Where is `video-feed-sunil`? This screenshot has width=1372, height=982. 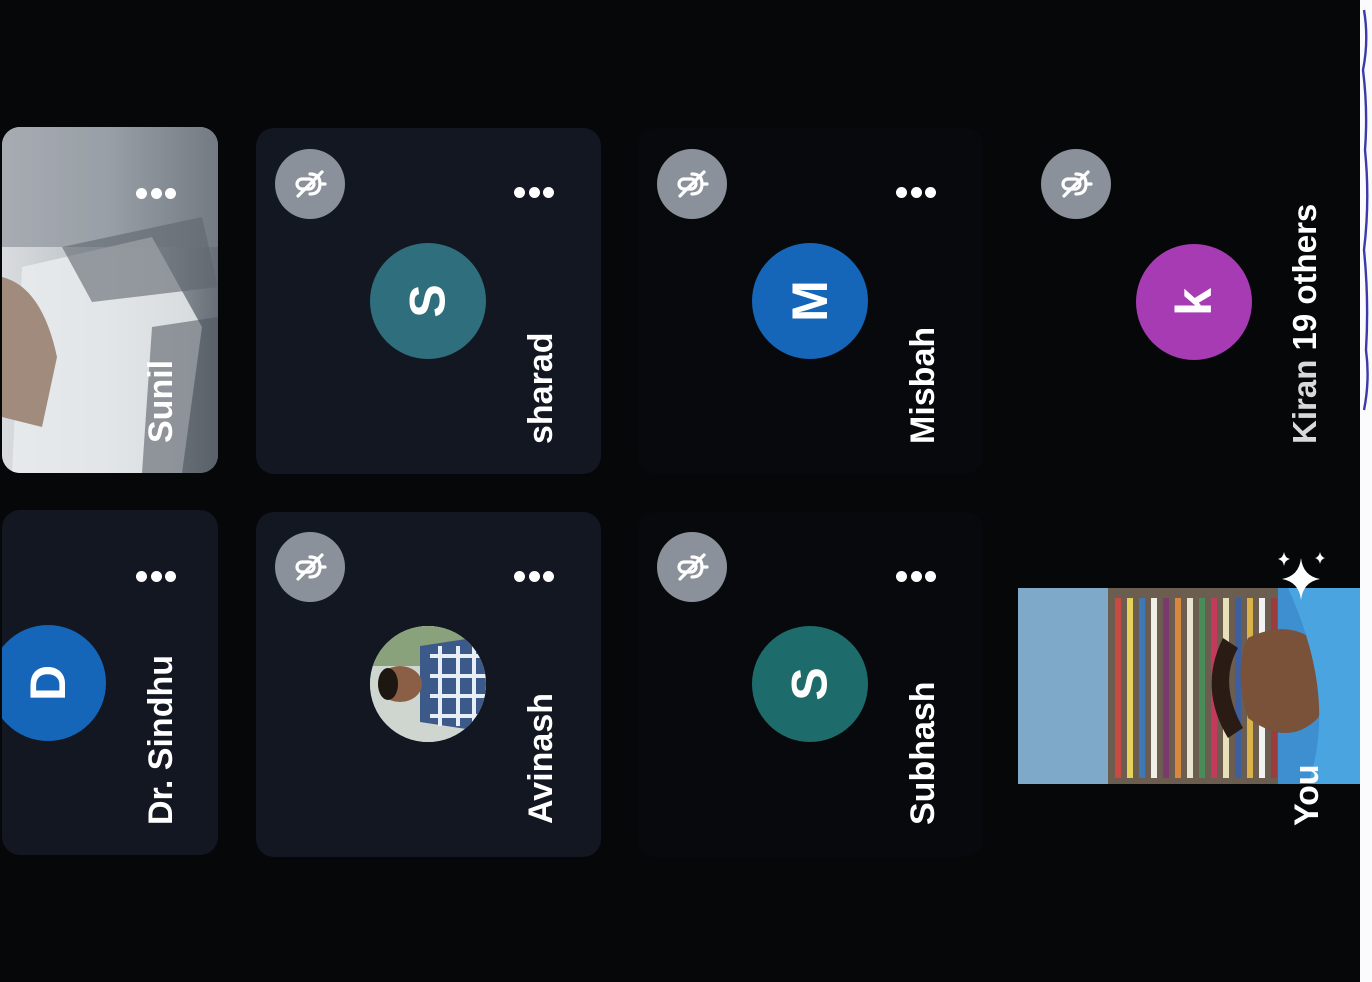
video-feed-sunil is located at coordinates (110, 300).